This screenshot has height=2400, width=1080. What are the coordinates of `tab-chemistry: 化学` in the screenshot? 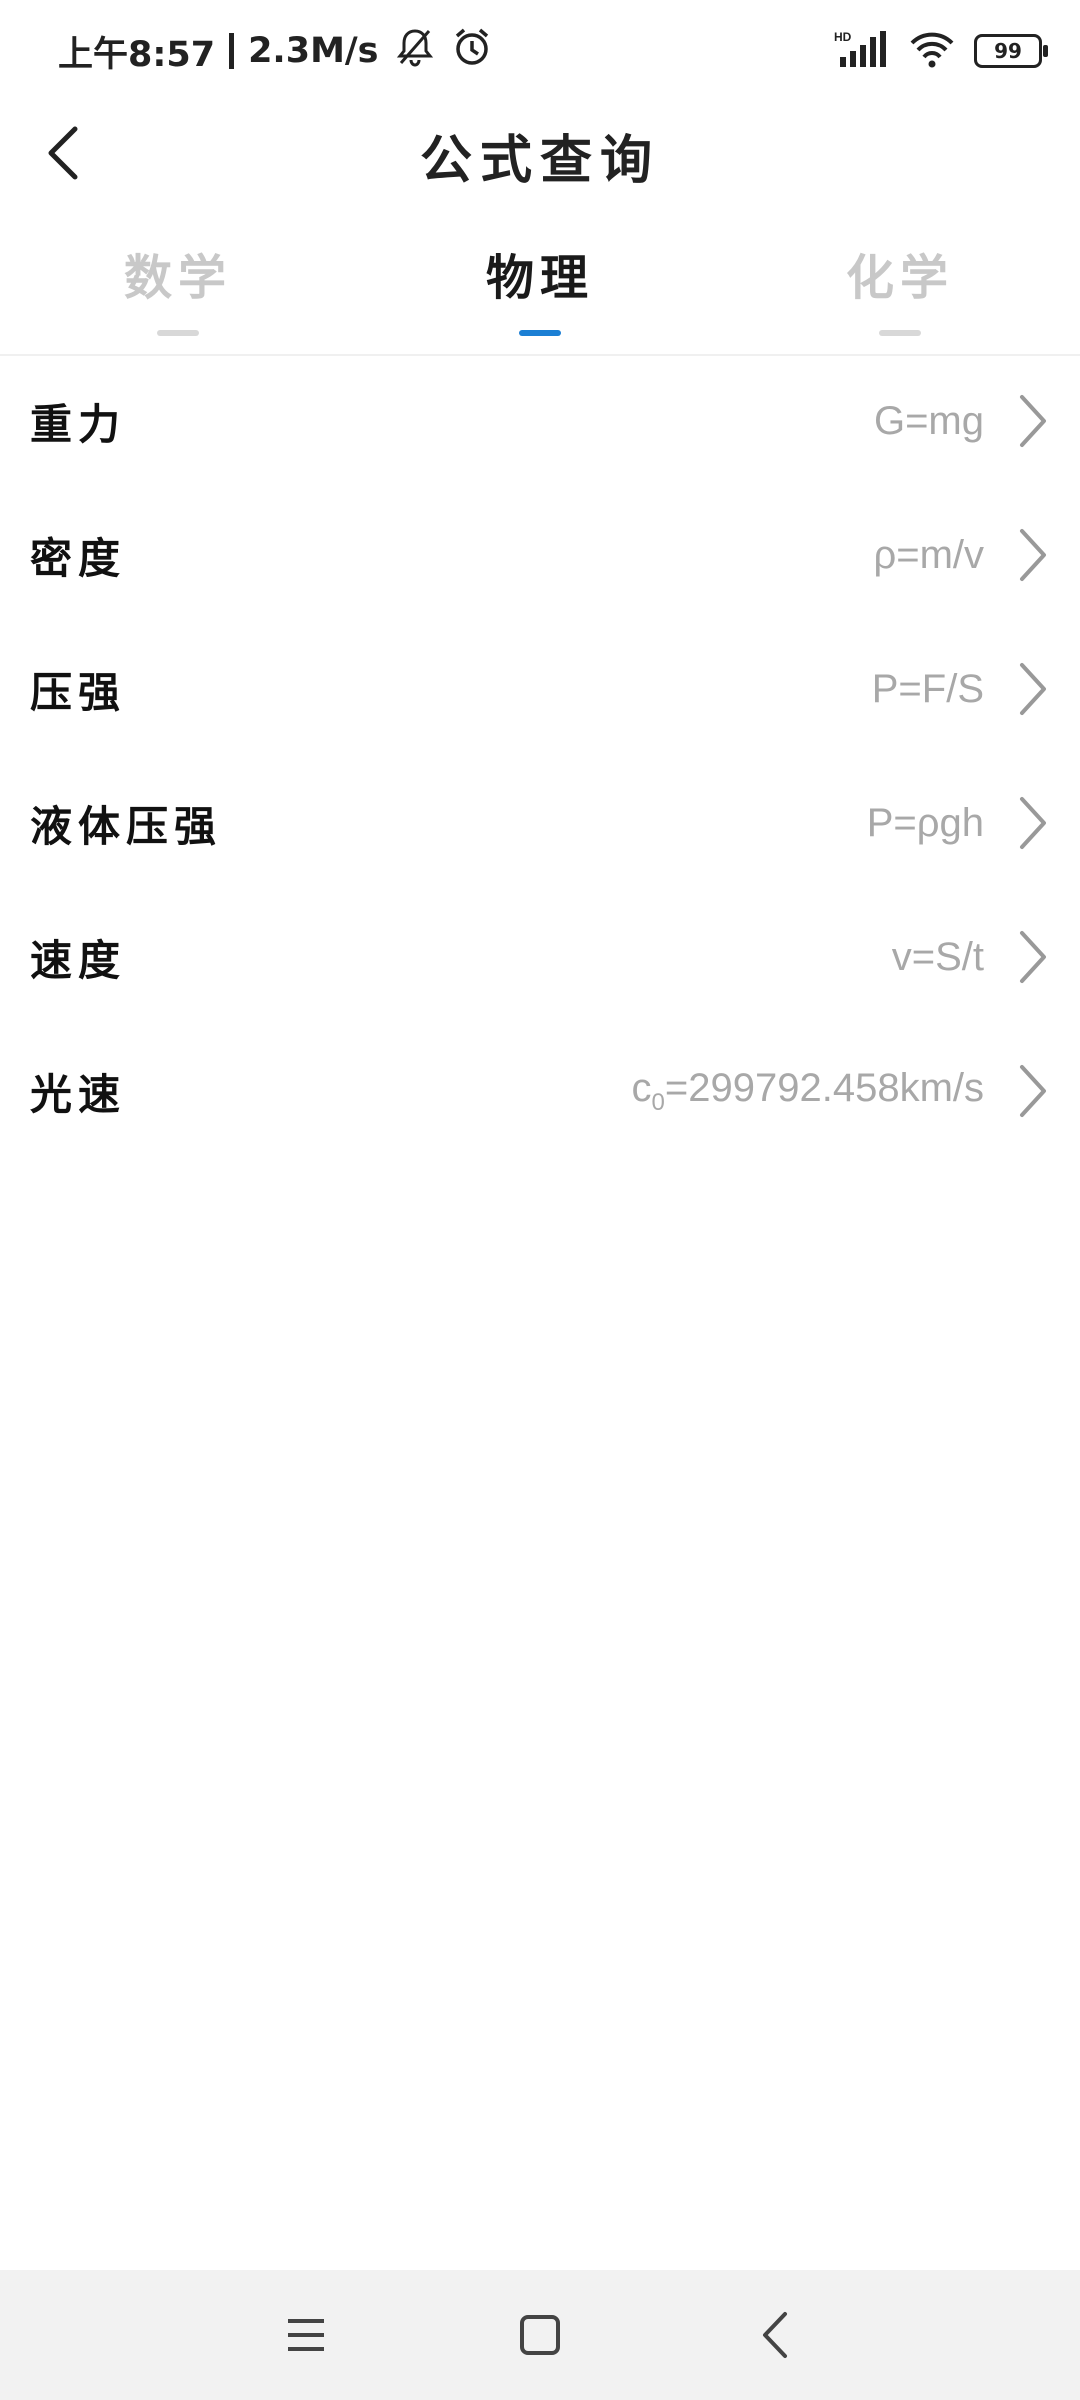 It's located at (900, 287).